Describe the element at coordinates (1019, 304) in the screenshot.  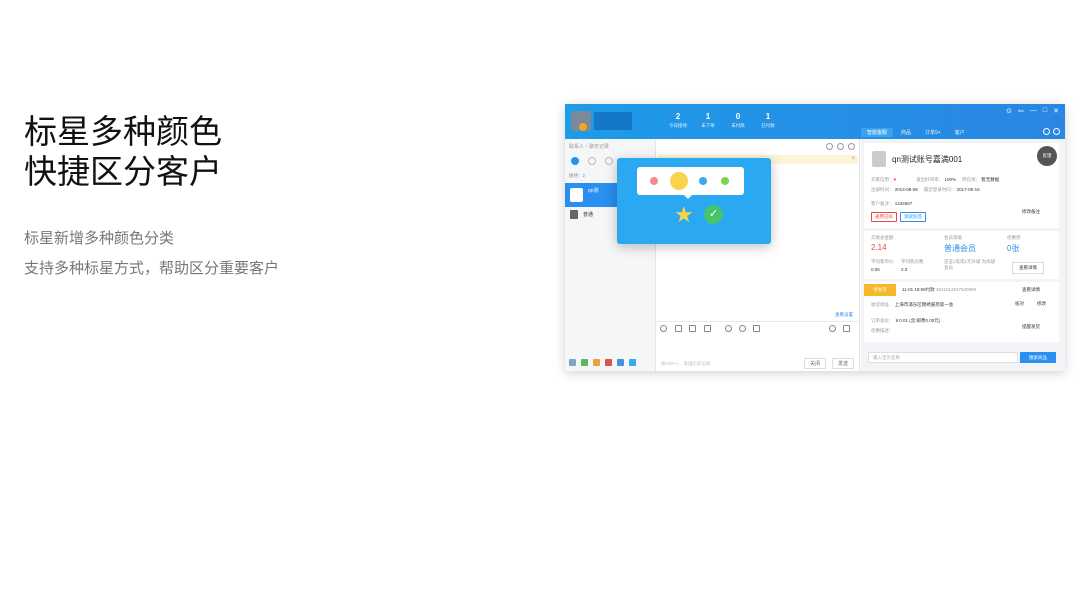
I see `check-address-button: 核对` at that location.